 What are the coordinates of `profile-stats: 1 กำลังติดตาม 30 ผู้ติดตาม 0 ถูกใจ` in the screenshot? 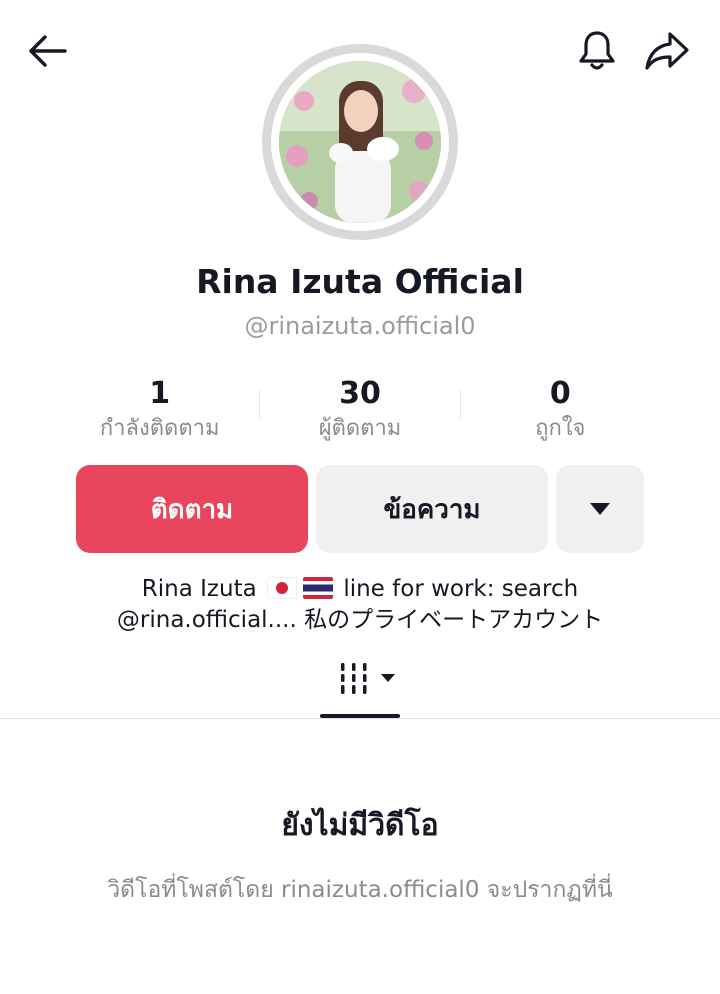 It's located at (360, 411).